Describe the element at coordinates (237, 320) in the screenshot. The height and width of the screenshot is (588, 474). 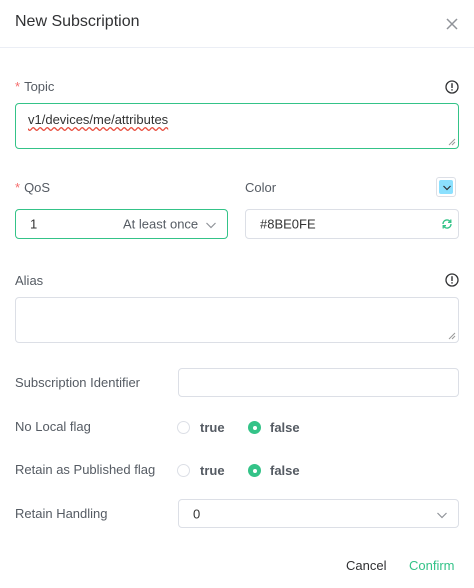
I see `alias-textarea` at that location.